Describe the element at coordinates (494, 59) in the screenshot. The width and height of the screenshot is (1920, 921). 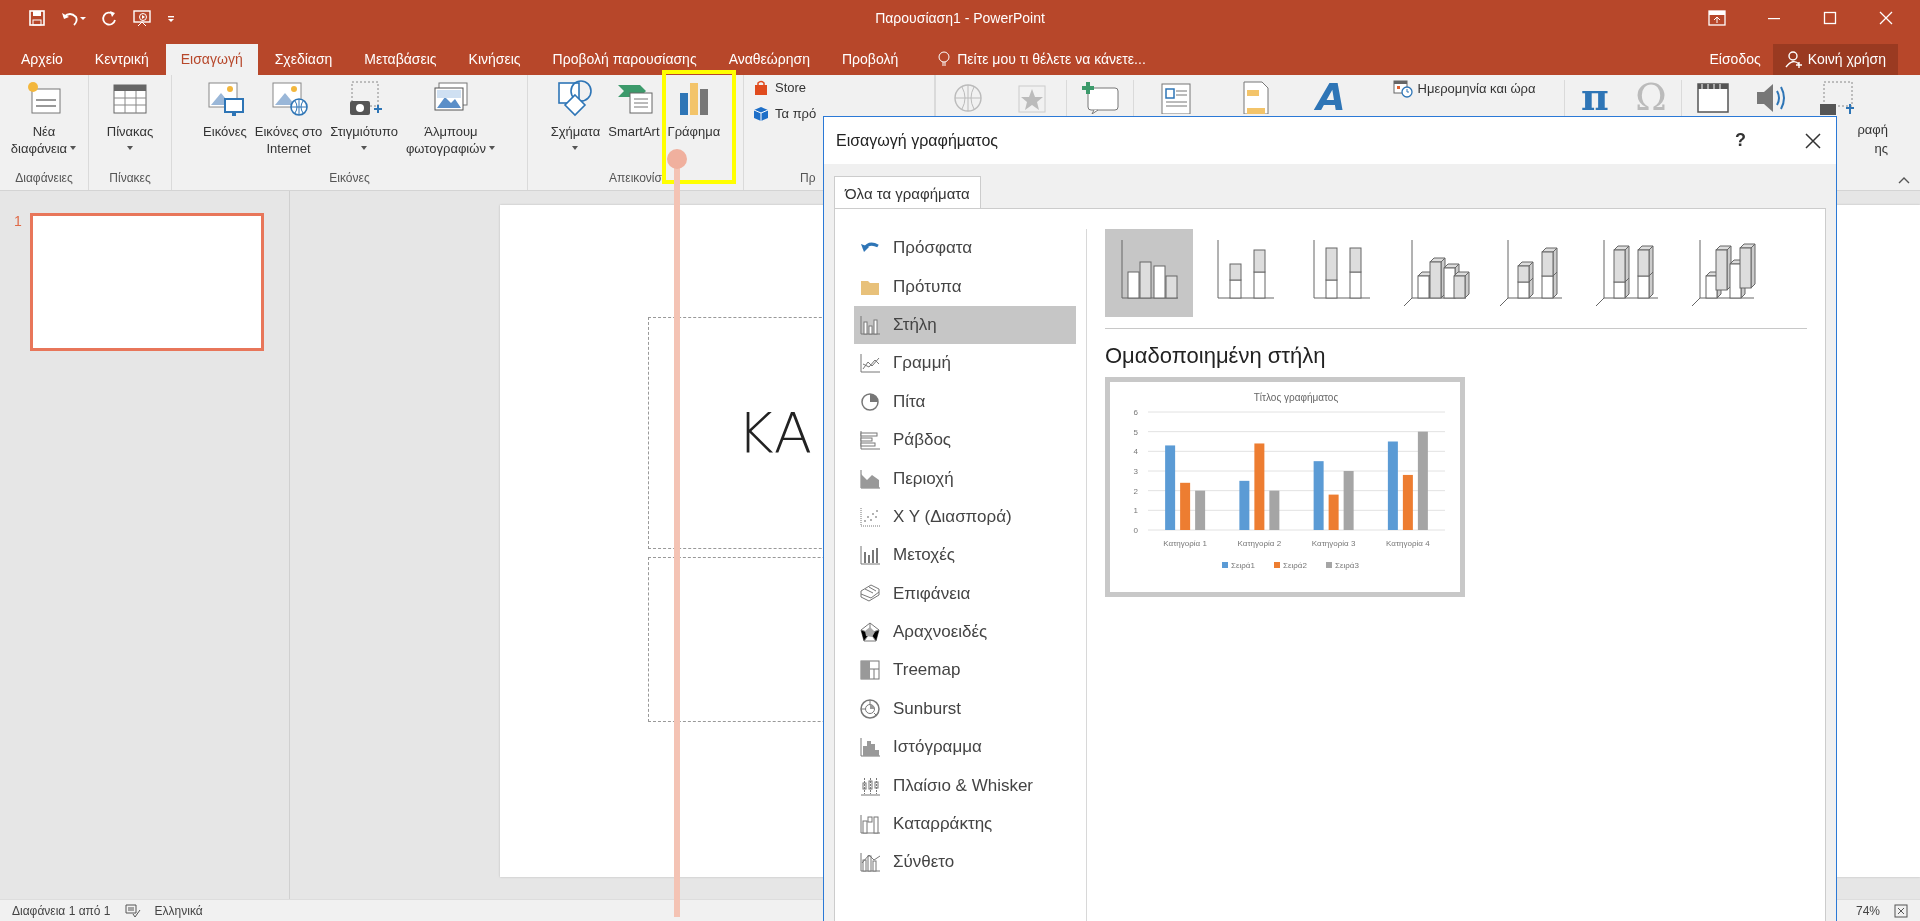
I see `ribbon-tab: Κινήσεις` at that location.